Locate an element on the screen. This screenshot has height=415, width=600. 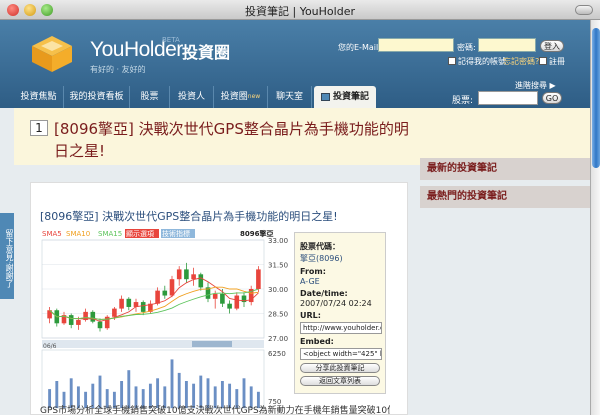
datetime-label: Date/time: is located at coordinates (324, 293).